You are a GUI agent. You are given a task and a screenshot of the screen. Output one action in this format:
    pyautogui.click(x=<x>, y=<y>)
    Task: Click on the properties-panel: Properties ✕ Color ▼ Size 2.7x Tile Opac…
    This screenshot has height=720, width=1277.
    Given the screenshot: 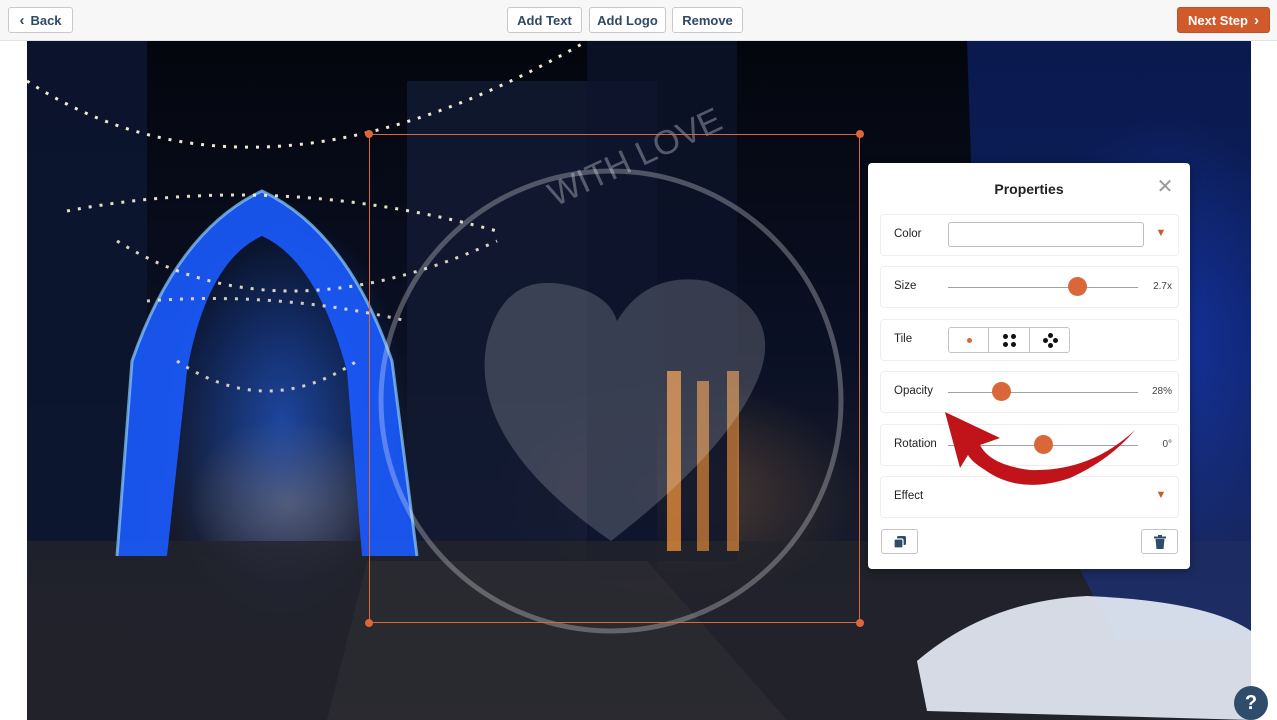 What is the action you would take?
    pyautogui.click(x=1029, y=366)
    